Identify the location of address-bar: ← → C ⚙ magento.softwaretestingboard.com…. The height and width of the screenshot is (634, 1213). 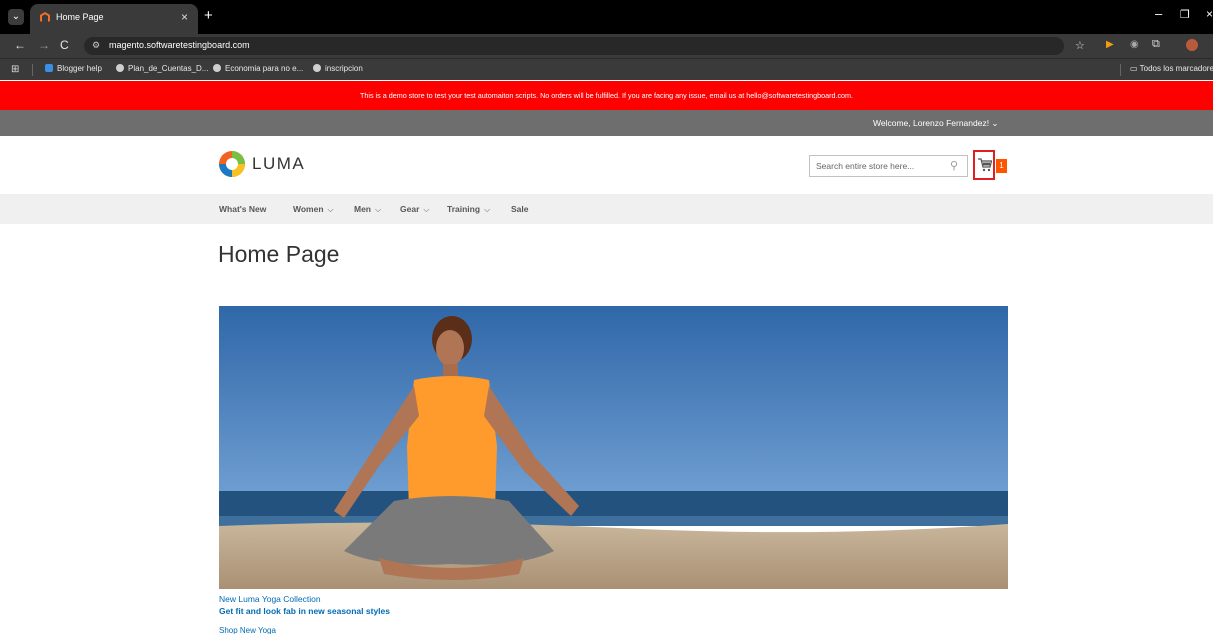
(606, 46).